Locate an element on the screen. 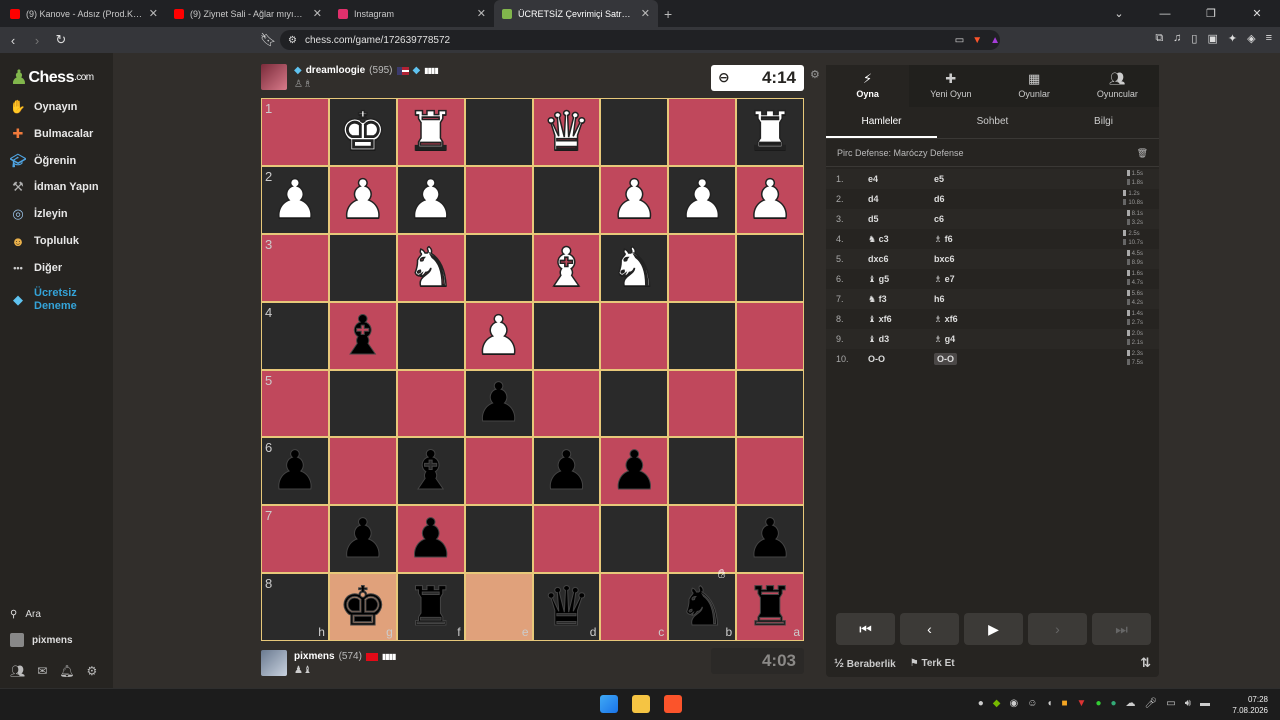 The height and width of the screenshot is (720, 1280). system-clock: 07:28 7.08.2026 is located at coordinates (1250, 705).